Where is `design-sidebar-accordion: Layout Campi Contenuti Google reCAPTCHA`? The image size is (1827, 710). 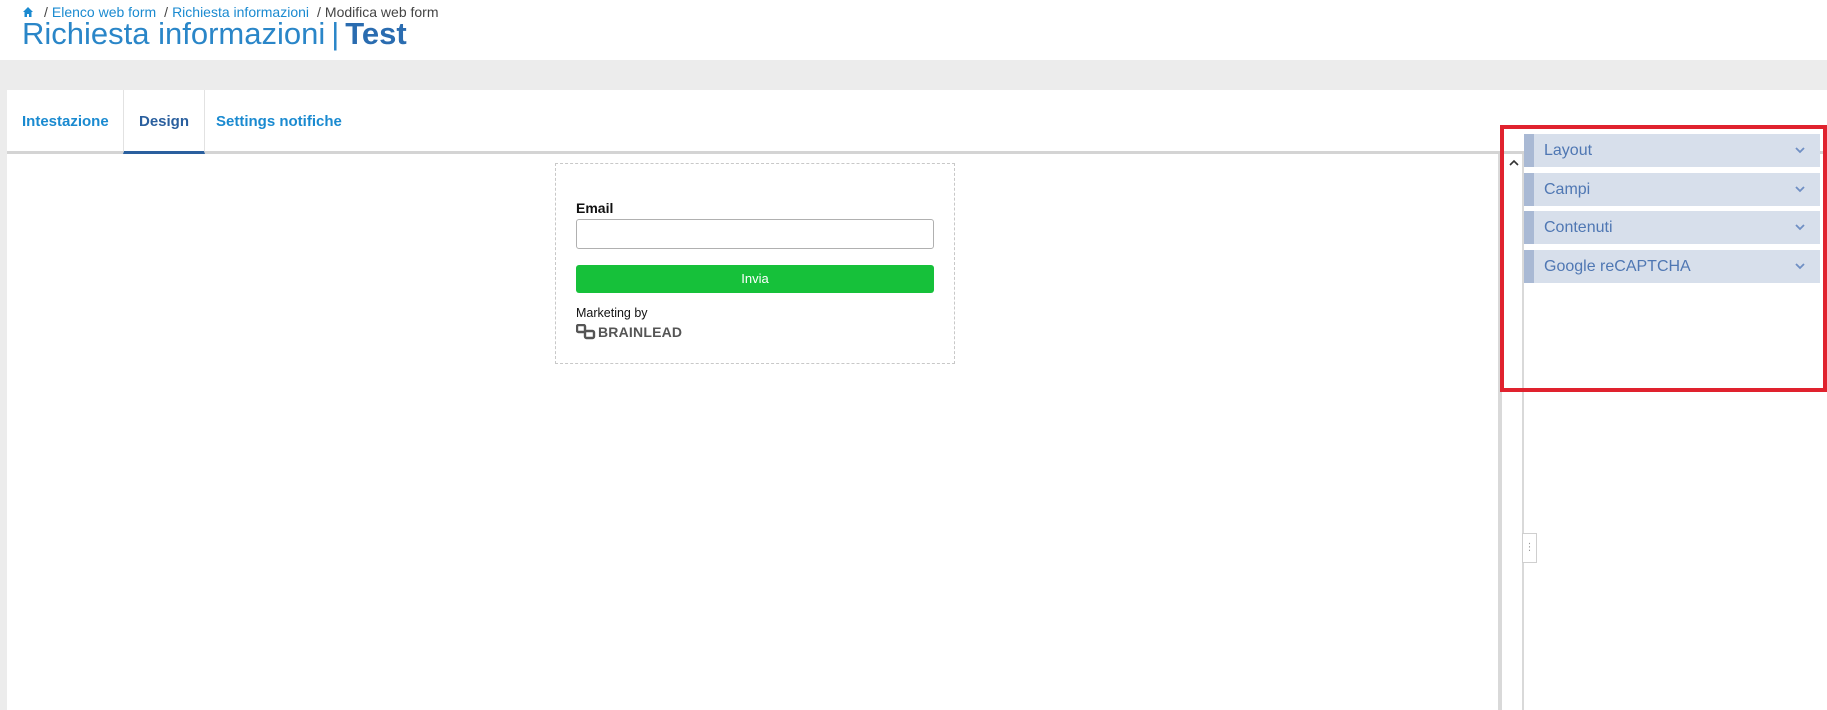 design-sidebar-accordion: Layout Campi Contenuti Google reCAPTCHA is located at coordinates (1672, 211).